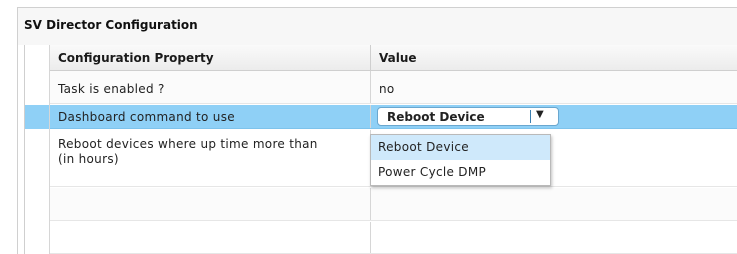  What do you see at coordinates (37, 117) in the screenshot?
I see `gutter-selected-indicator` at bounding box center [37, 117].